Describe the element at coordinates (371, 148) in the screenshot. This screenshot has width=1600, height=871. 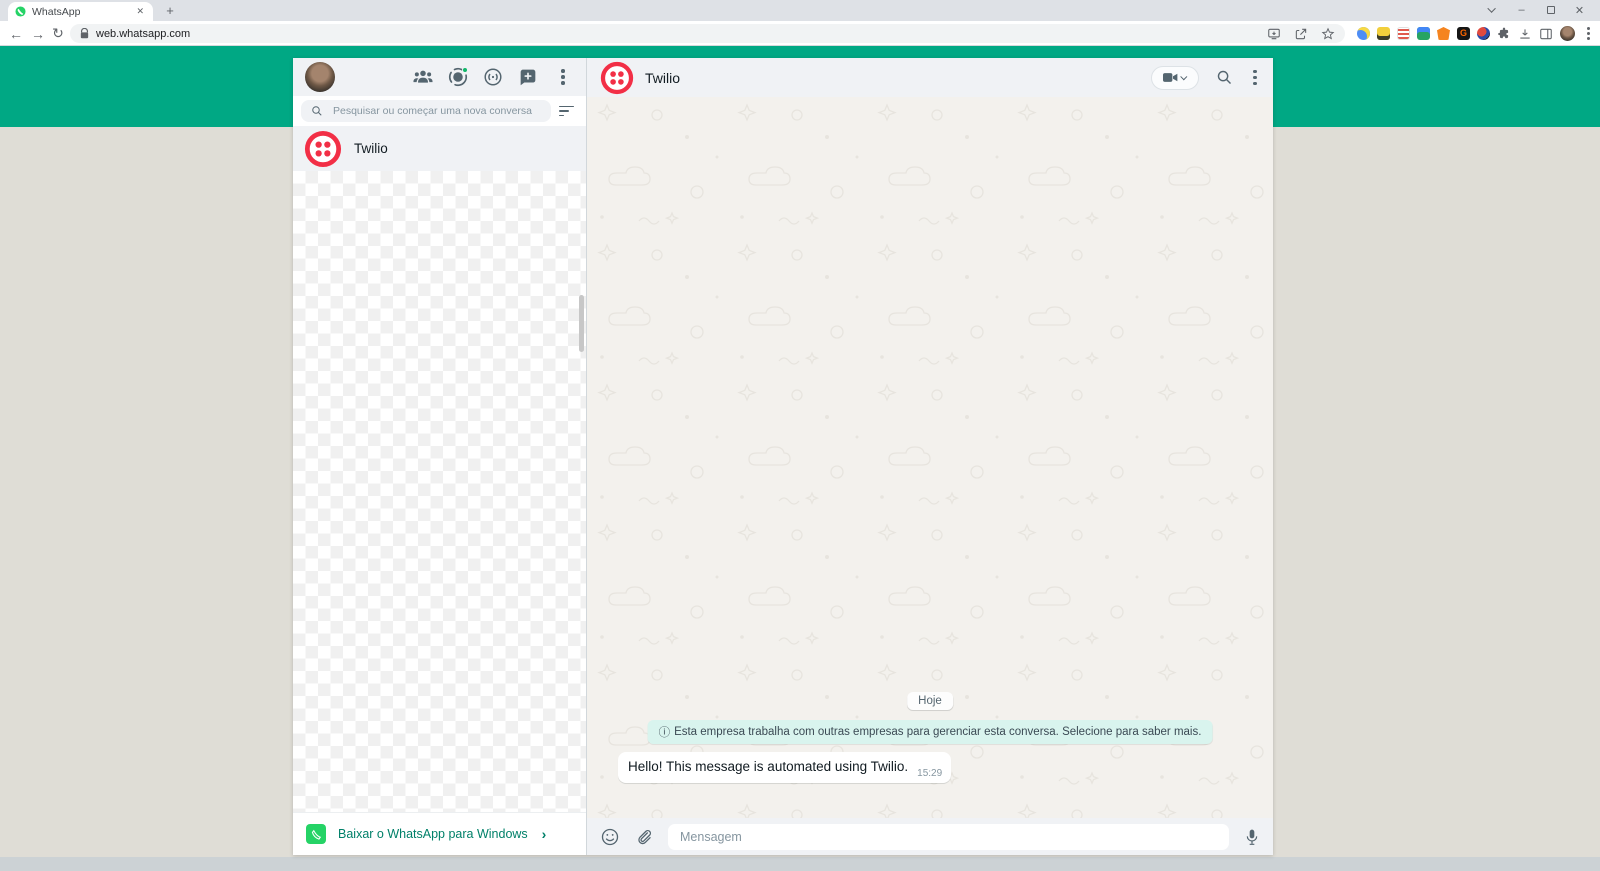
I see `chat-name: Twilio` at that location.